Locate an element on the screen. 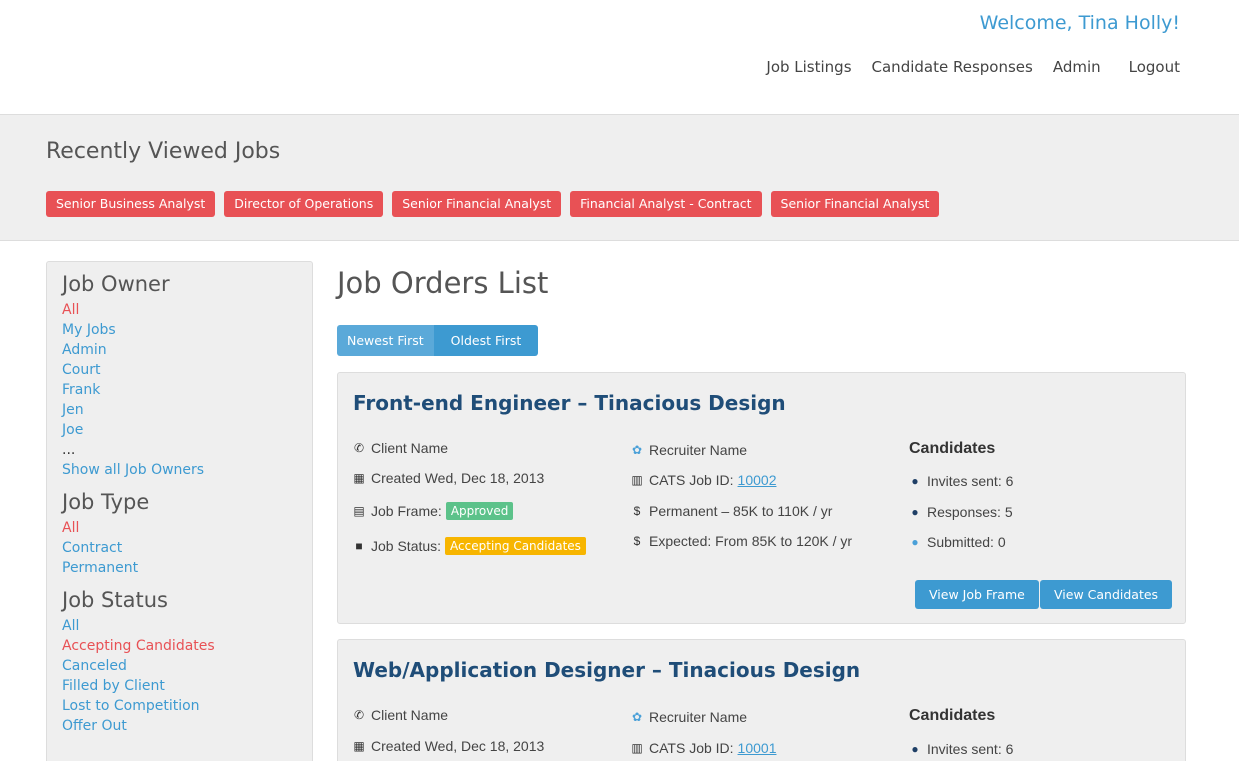 This screenshot has height=761, width=1239. salary-range: Permanent – 85K to 110K / yr is located at coordinates (741, 511).